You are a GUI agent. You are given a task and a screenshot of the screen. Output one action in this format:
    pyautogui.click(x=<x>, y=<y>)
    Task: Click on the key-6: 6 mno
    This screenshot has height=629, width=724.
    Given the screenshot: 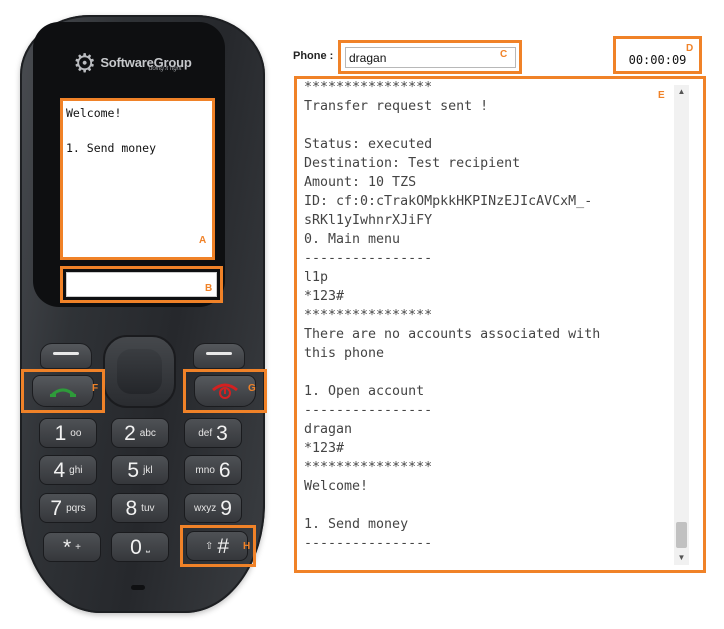 What is the action you would take?
    pyautogui.click(x=213, y=470)
    